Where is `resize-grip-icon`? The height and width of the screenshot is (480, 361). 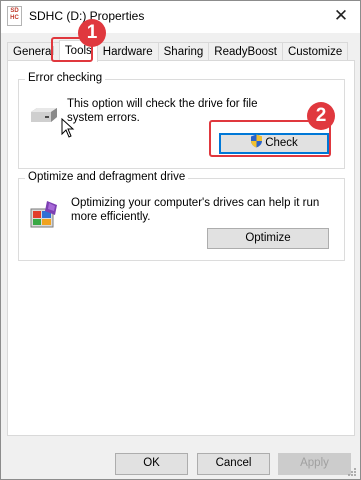 resize-grip-icon is located at coordinates (352, 472).